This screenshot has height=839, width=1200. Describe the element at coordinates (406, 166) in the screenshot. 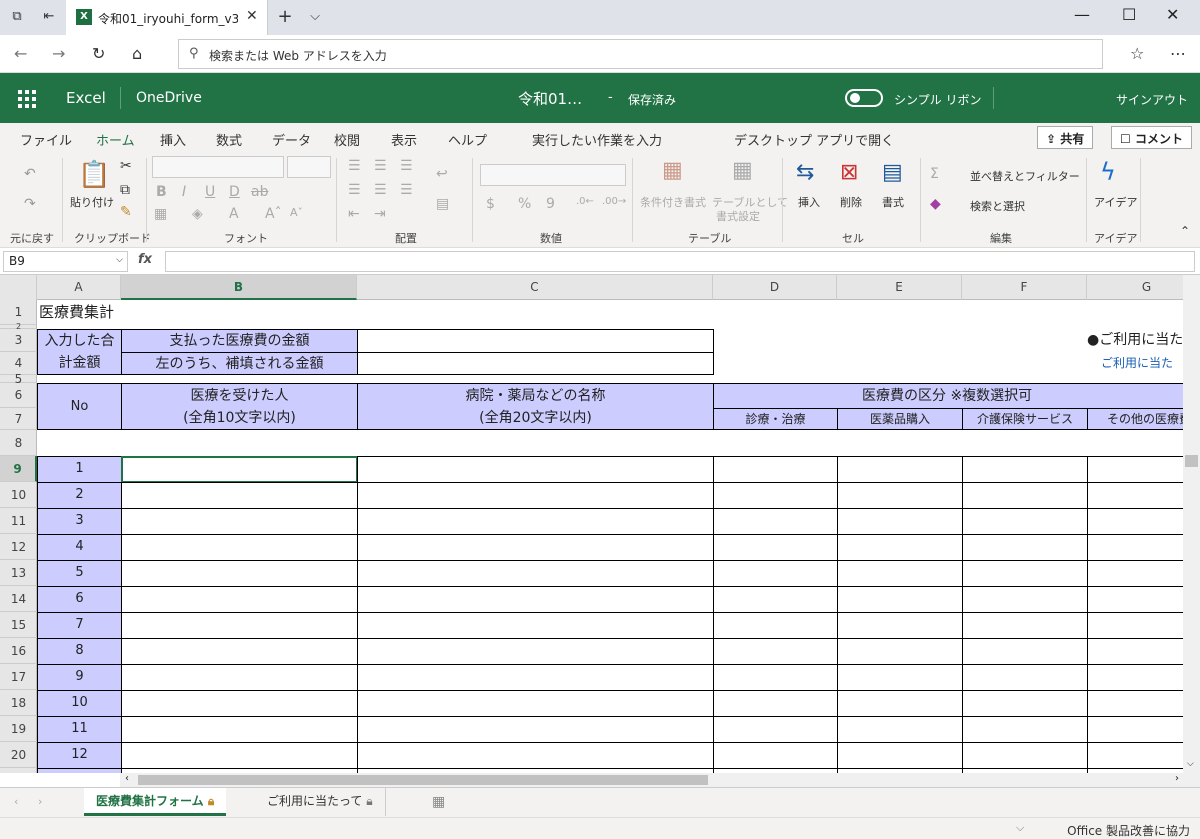

I see `align-bottom-icon: ☰` at that location.